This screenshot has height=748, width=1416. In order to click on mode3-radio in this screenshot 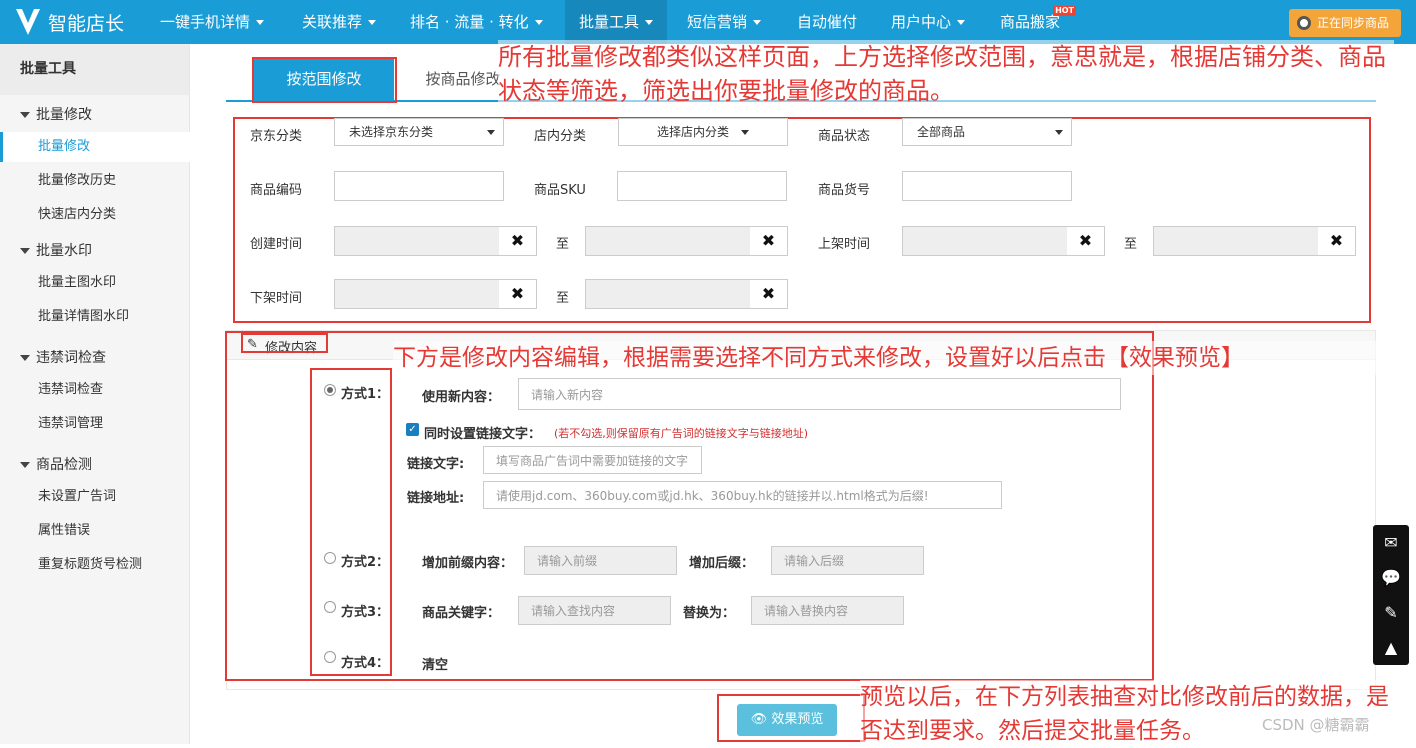, I will do `click(330, 607)`.